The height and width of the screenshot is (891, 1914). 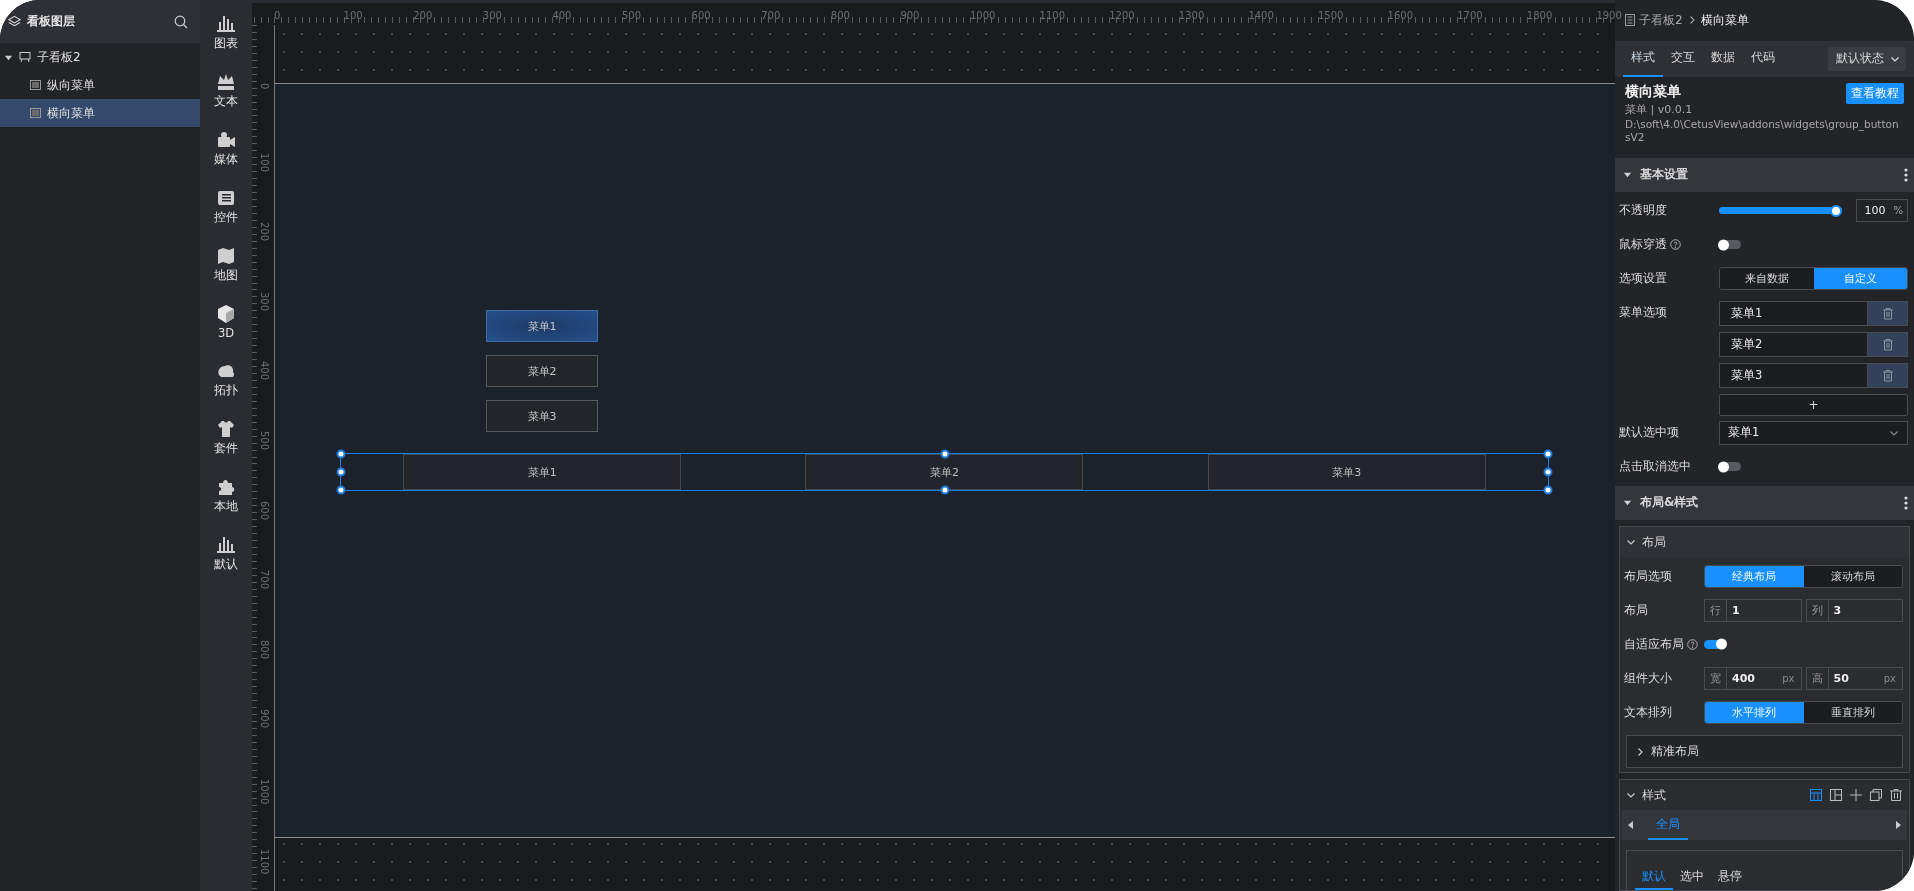 I want to click on component-category: 地图, so click(x=226, y=264).